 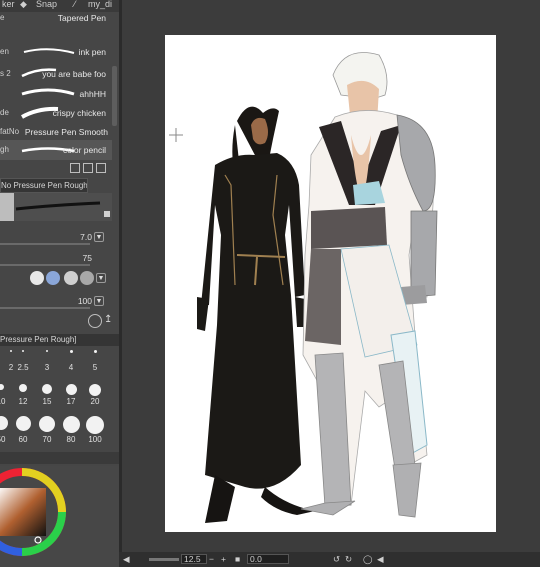 What do you see at coordinates (45, 265) in the screenshot?
I see `opacity-track` at bounding box center [45, 265].